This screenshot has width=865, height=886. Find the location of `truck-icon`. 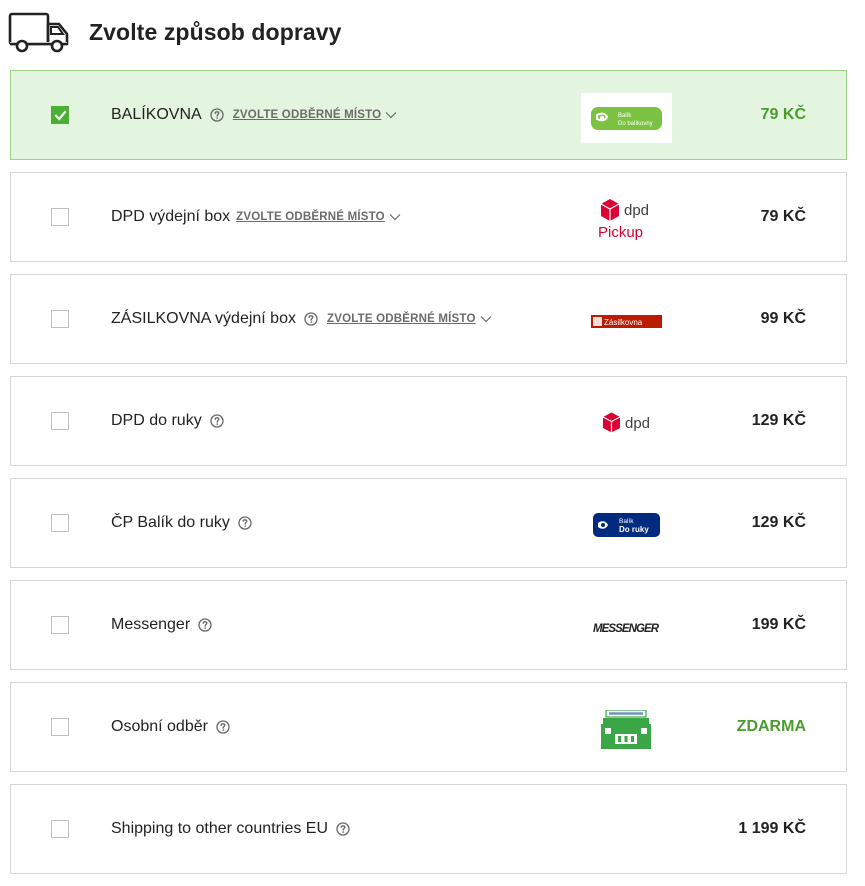

truck-icon is located at coordinates (38, 32).